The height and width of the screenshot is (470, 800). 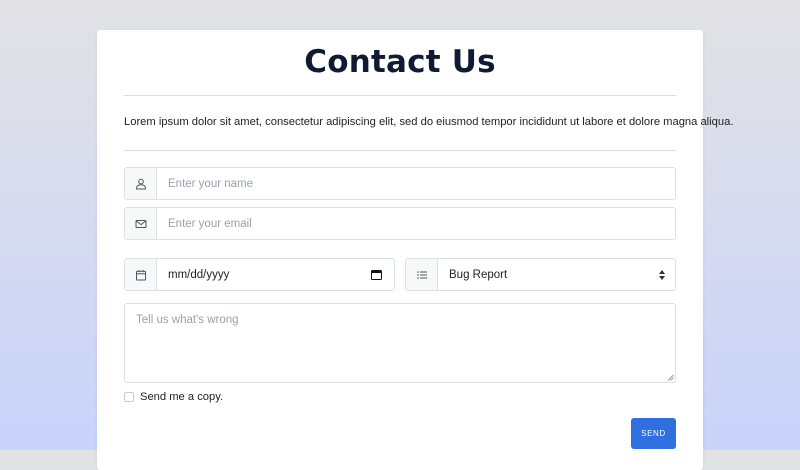 What do you see at coordinates (141, 223) in the screenshot?
I see `envelope-icon` at bounding box center [141, 223].